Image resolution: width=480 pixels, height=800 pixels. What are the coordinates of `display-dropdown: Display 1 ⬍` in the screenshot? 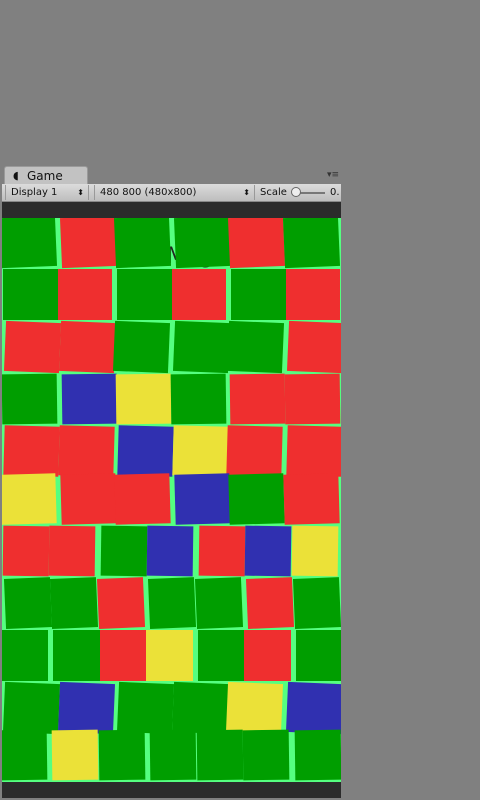 It's located at (47, 192).